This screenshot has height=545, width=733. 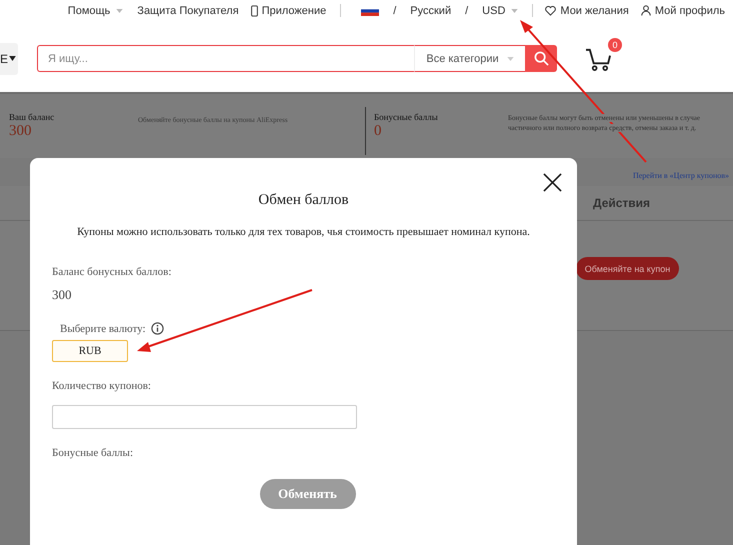 What do you see at coordinates (598, 59) in the screenshot?
I see `cart-icon` at bounding box center [598, 59].